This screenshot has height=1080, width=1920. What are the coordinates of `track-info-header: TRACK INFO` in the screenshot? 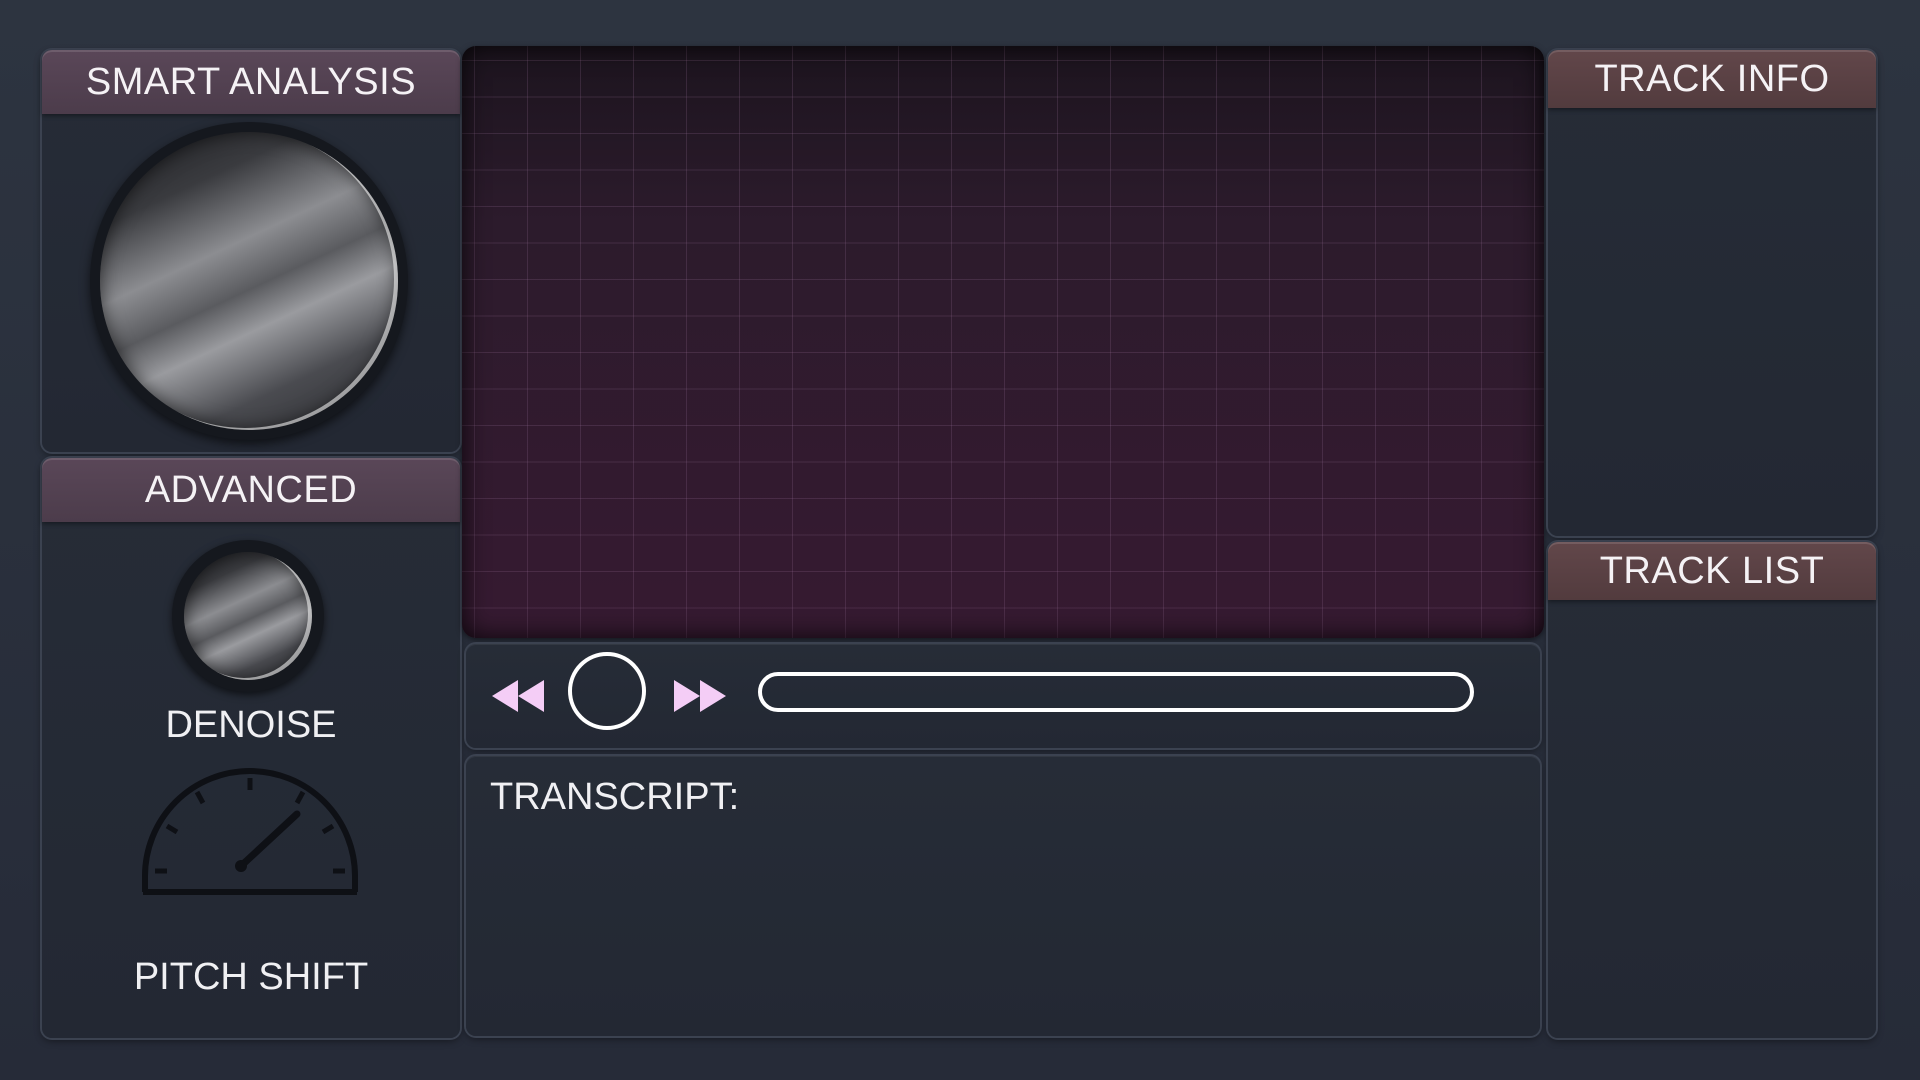 It's located at (1712, 79).